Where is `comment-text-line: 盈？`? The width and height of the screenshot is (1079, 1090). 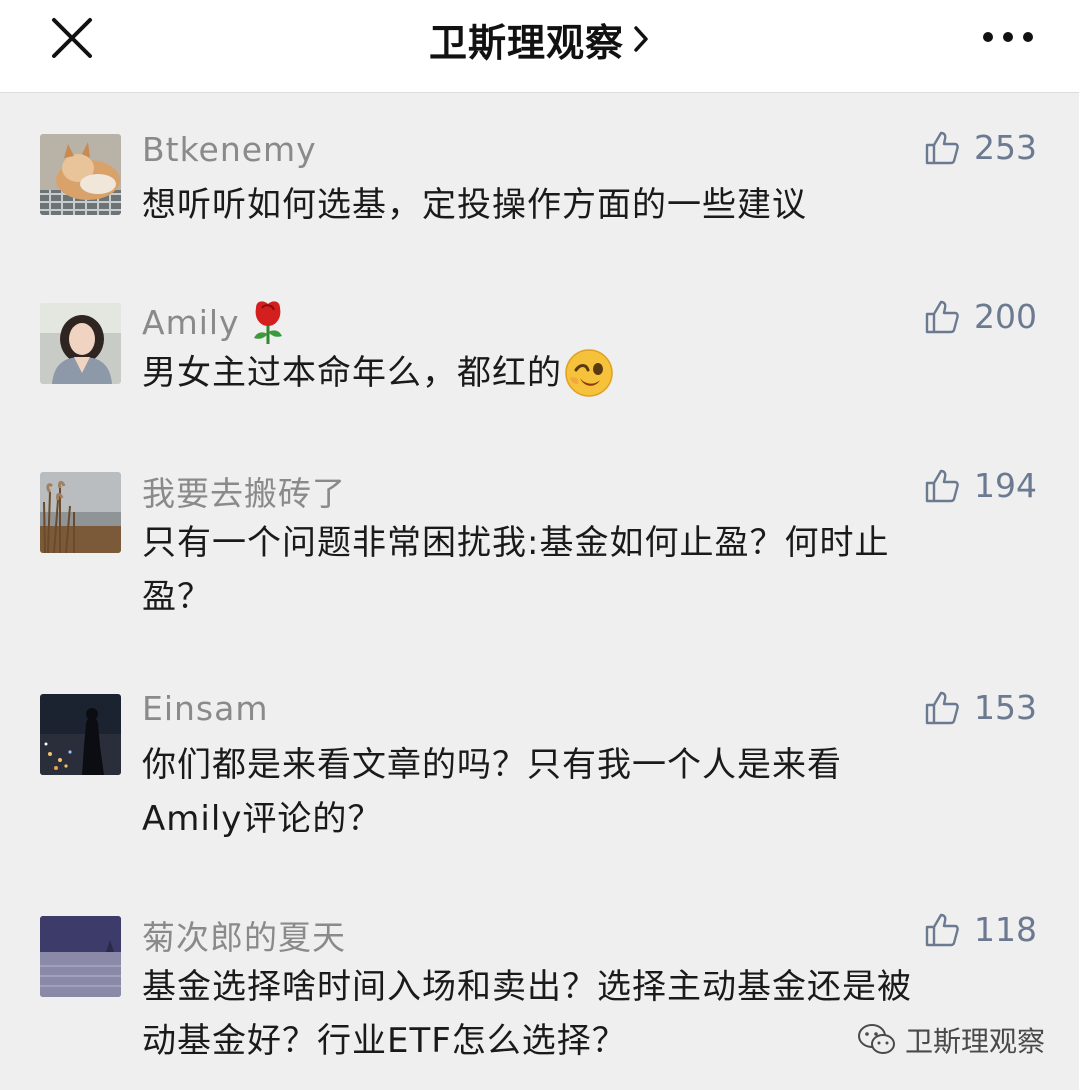 comment-text-line: 盈？ is located at coordinates (177, 597).